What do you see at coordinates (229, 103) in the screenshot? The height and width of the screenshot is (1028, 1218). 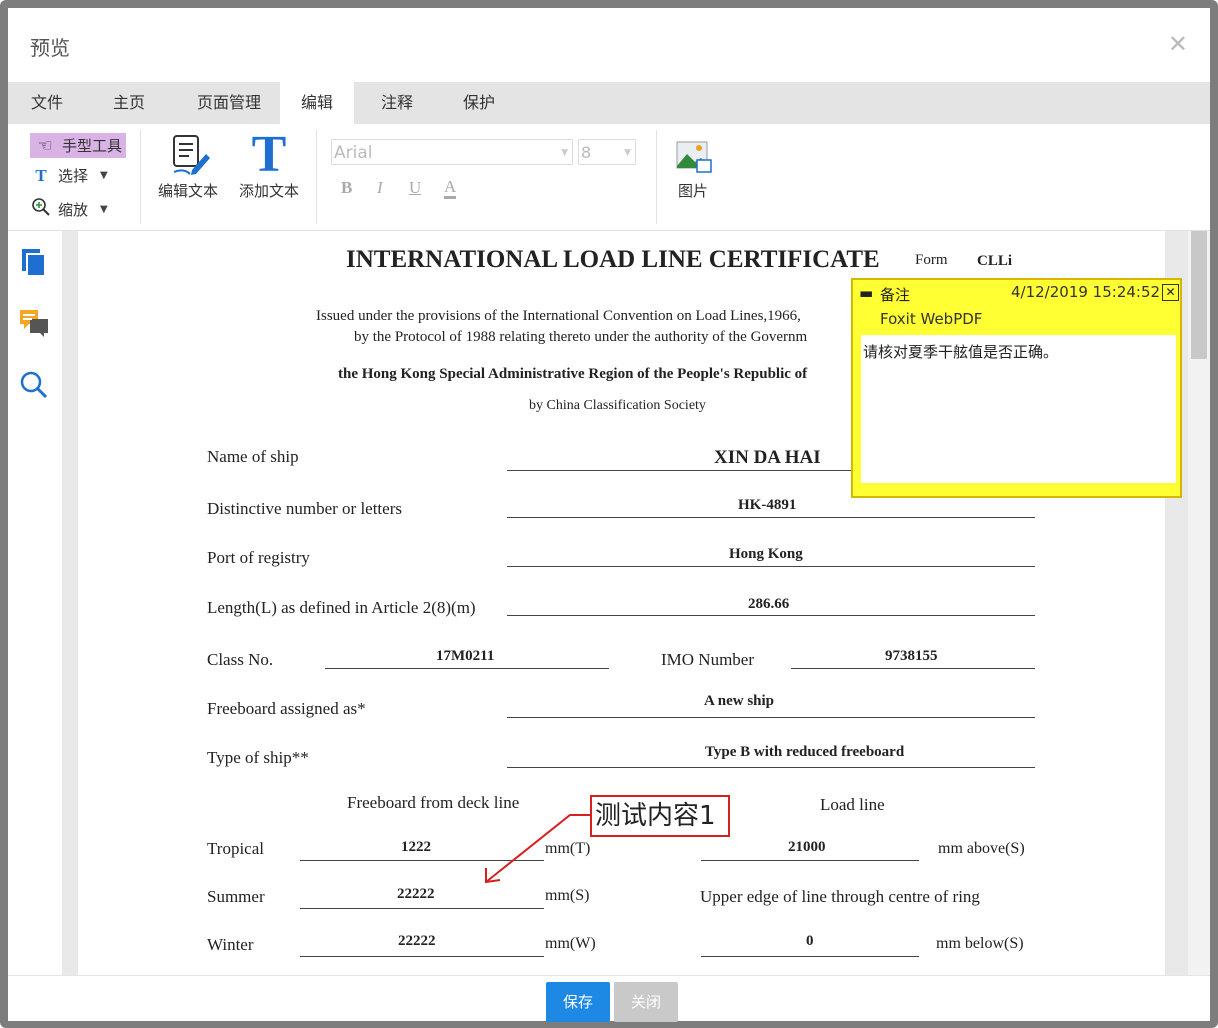 I see `tab-page-management: 页面管理` at bounding box center [229, 103].